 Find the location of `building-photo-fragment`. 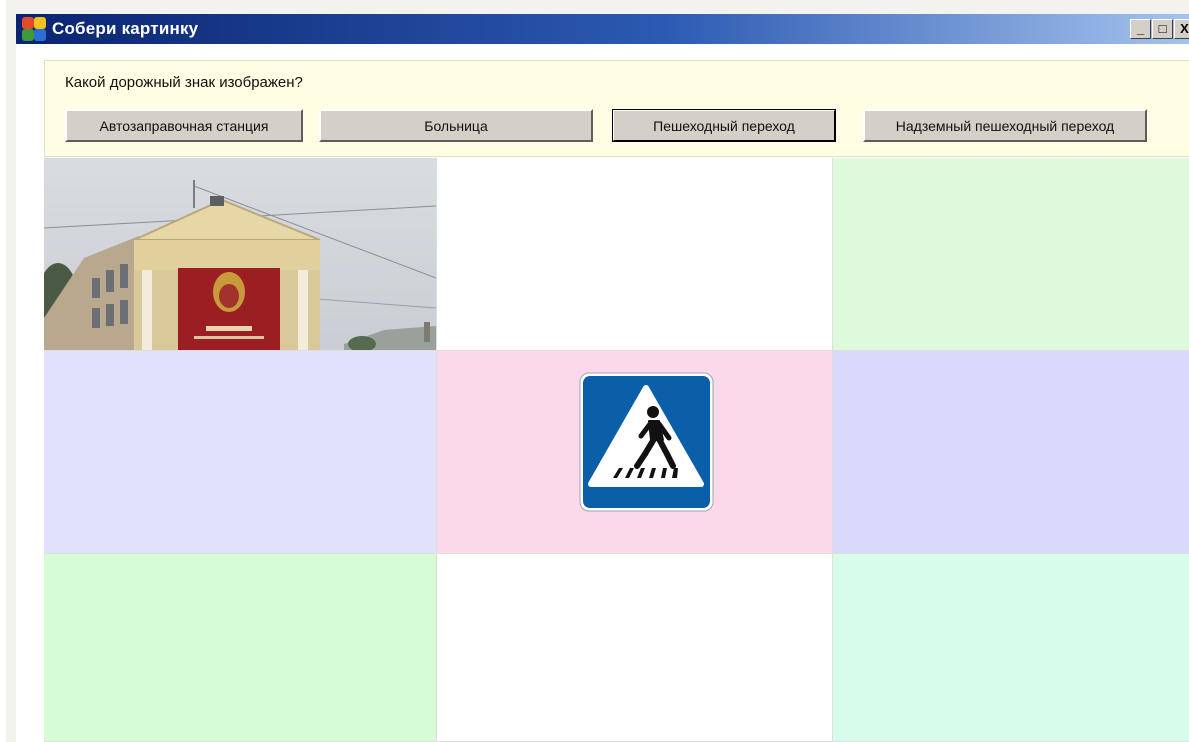

building-photo-fragment is located at coordinates (240, 254).